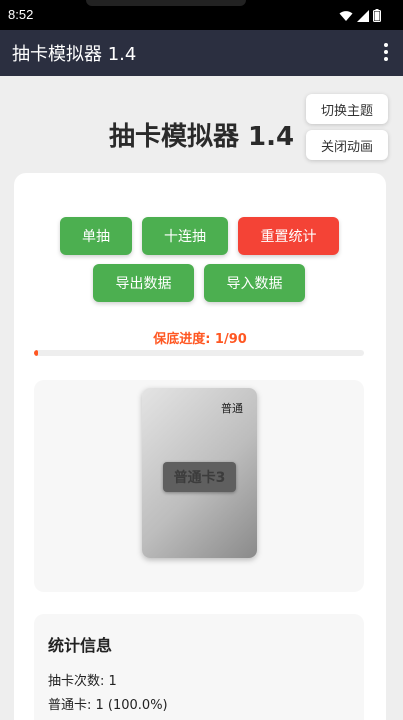 This screenshot has width=403, height=720. I want to click on stats-common-count: 普通卡: 1 (100.0%), so click(108, 705).